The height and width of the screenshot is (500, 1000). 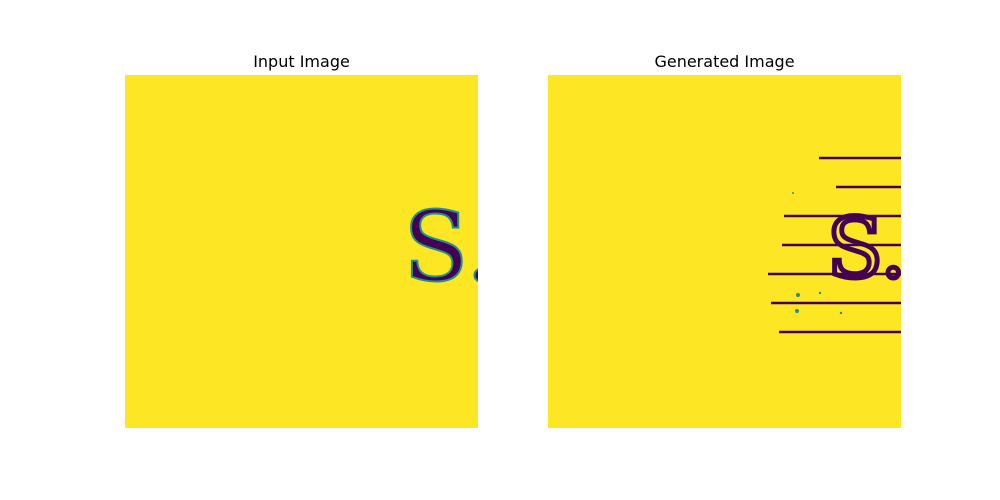 What do you see at coordinates (724, 61) in the screenshot?
I see `generated-image-title: Generated Image` at bounding box center [724, 61].